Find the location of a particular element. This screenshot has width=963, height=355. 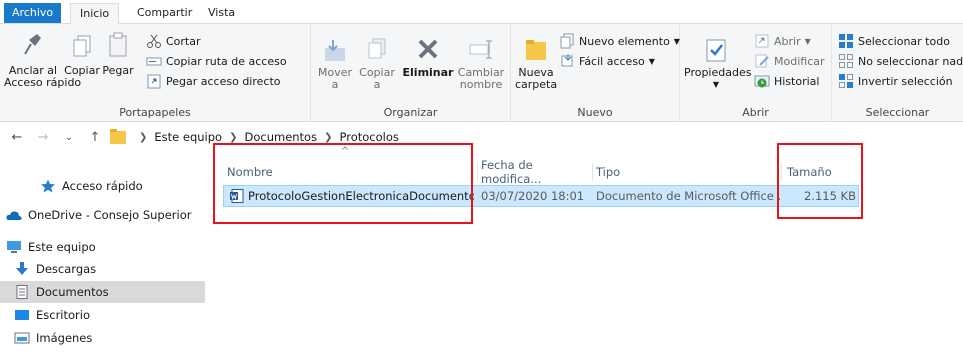

star-icon is located at coordinates (48, 186).